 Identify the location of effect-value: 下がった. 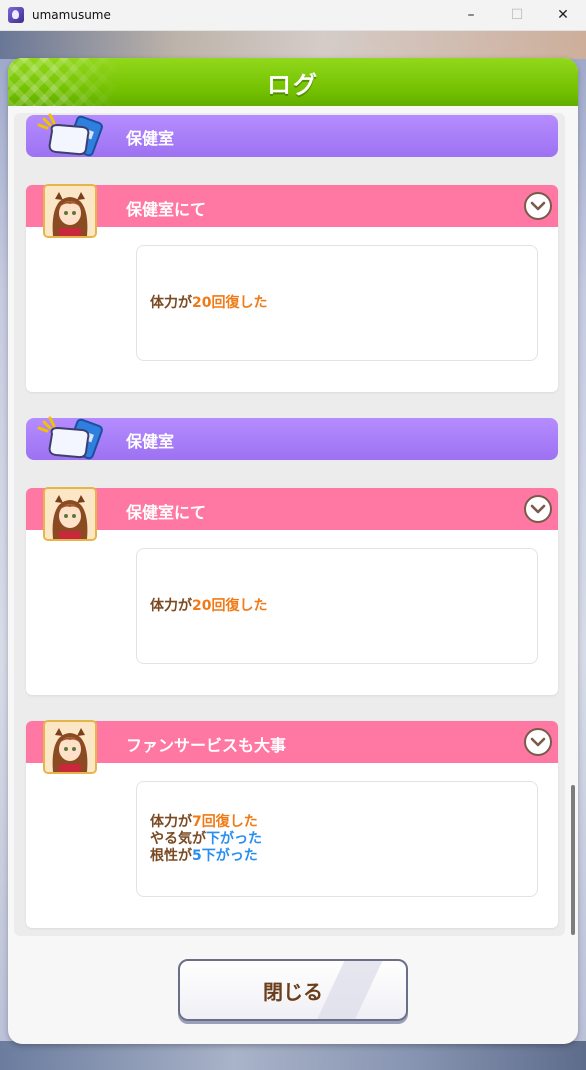
(234, 838).